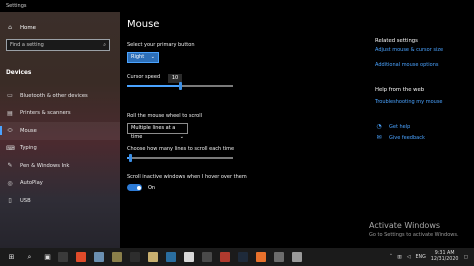 This screenshot has height=266, width=474. I want to click on taskbar: ⊞ ⌕ ▣ ˄ ▥ ◁ ENG 9:31 AM 12/31/2020 ▢, so click(237, 257).